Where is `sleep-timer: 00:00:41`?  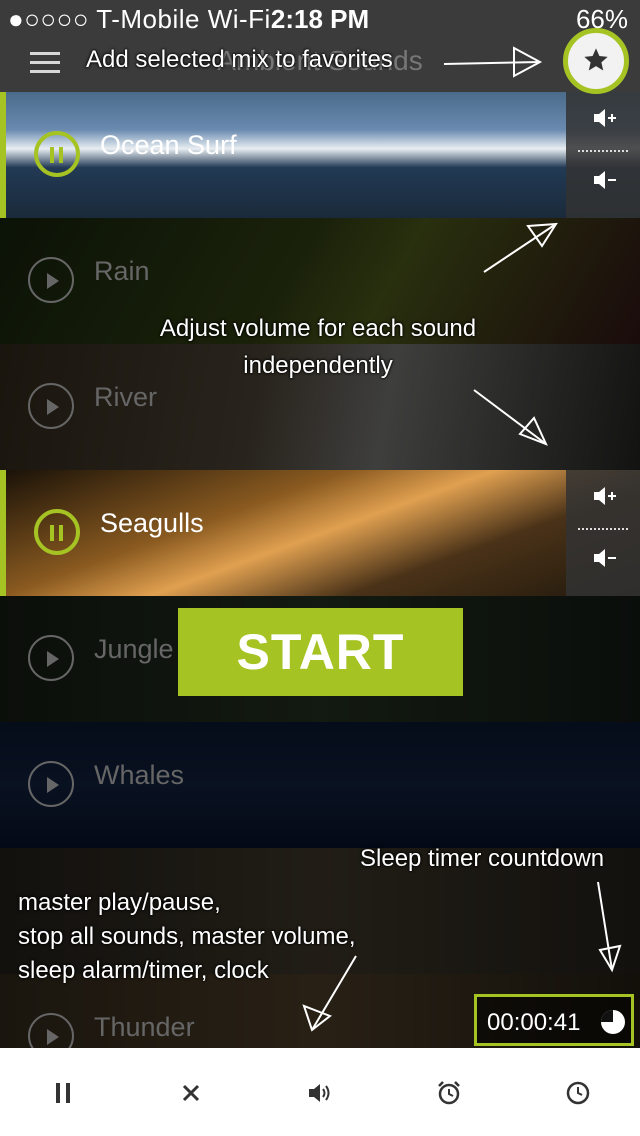
sleep-timer: 00:00:41 is located at coordinates (554, 1020).